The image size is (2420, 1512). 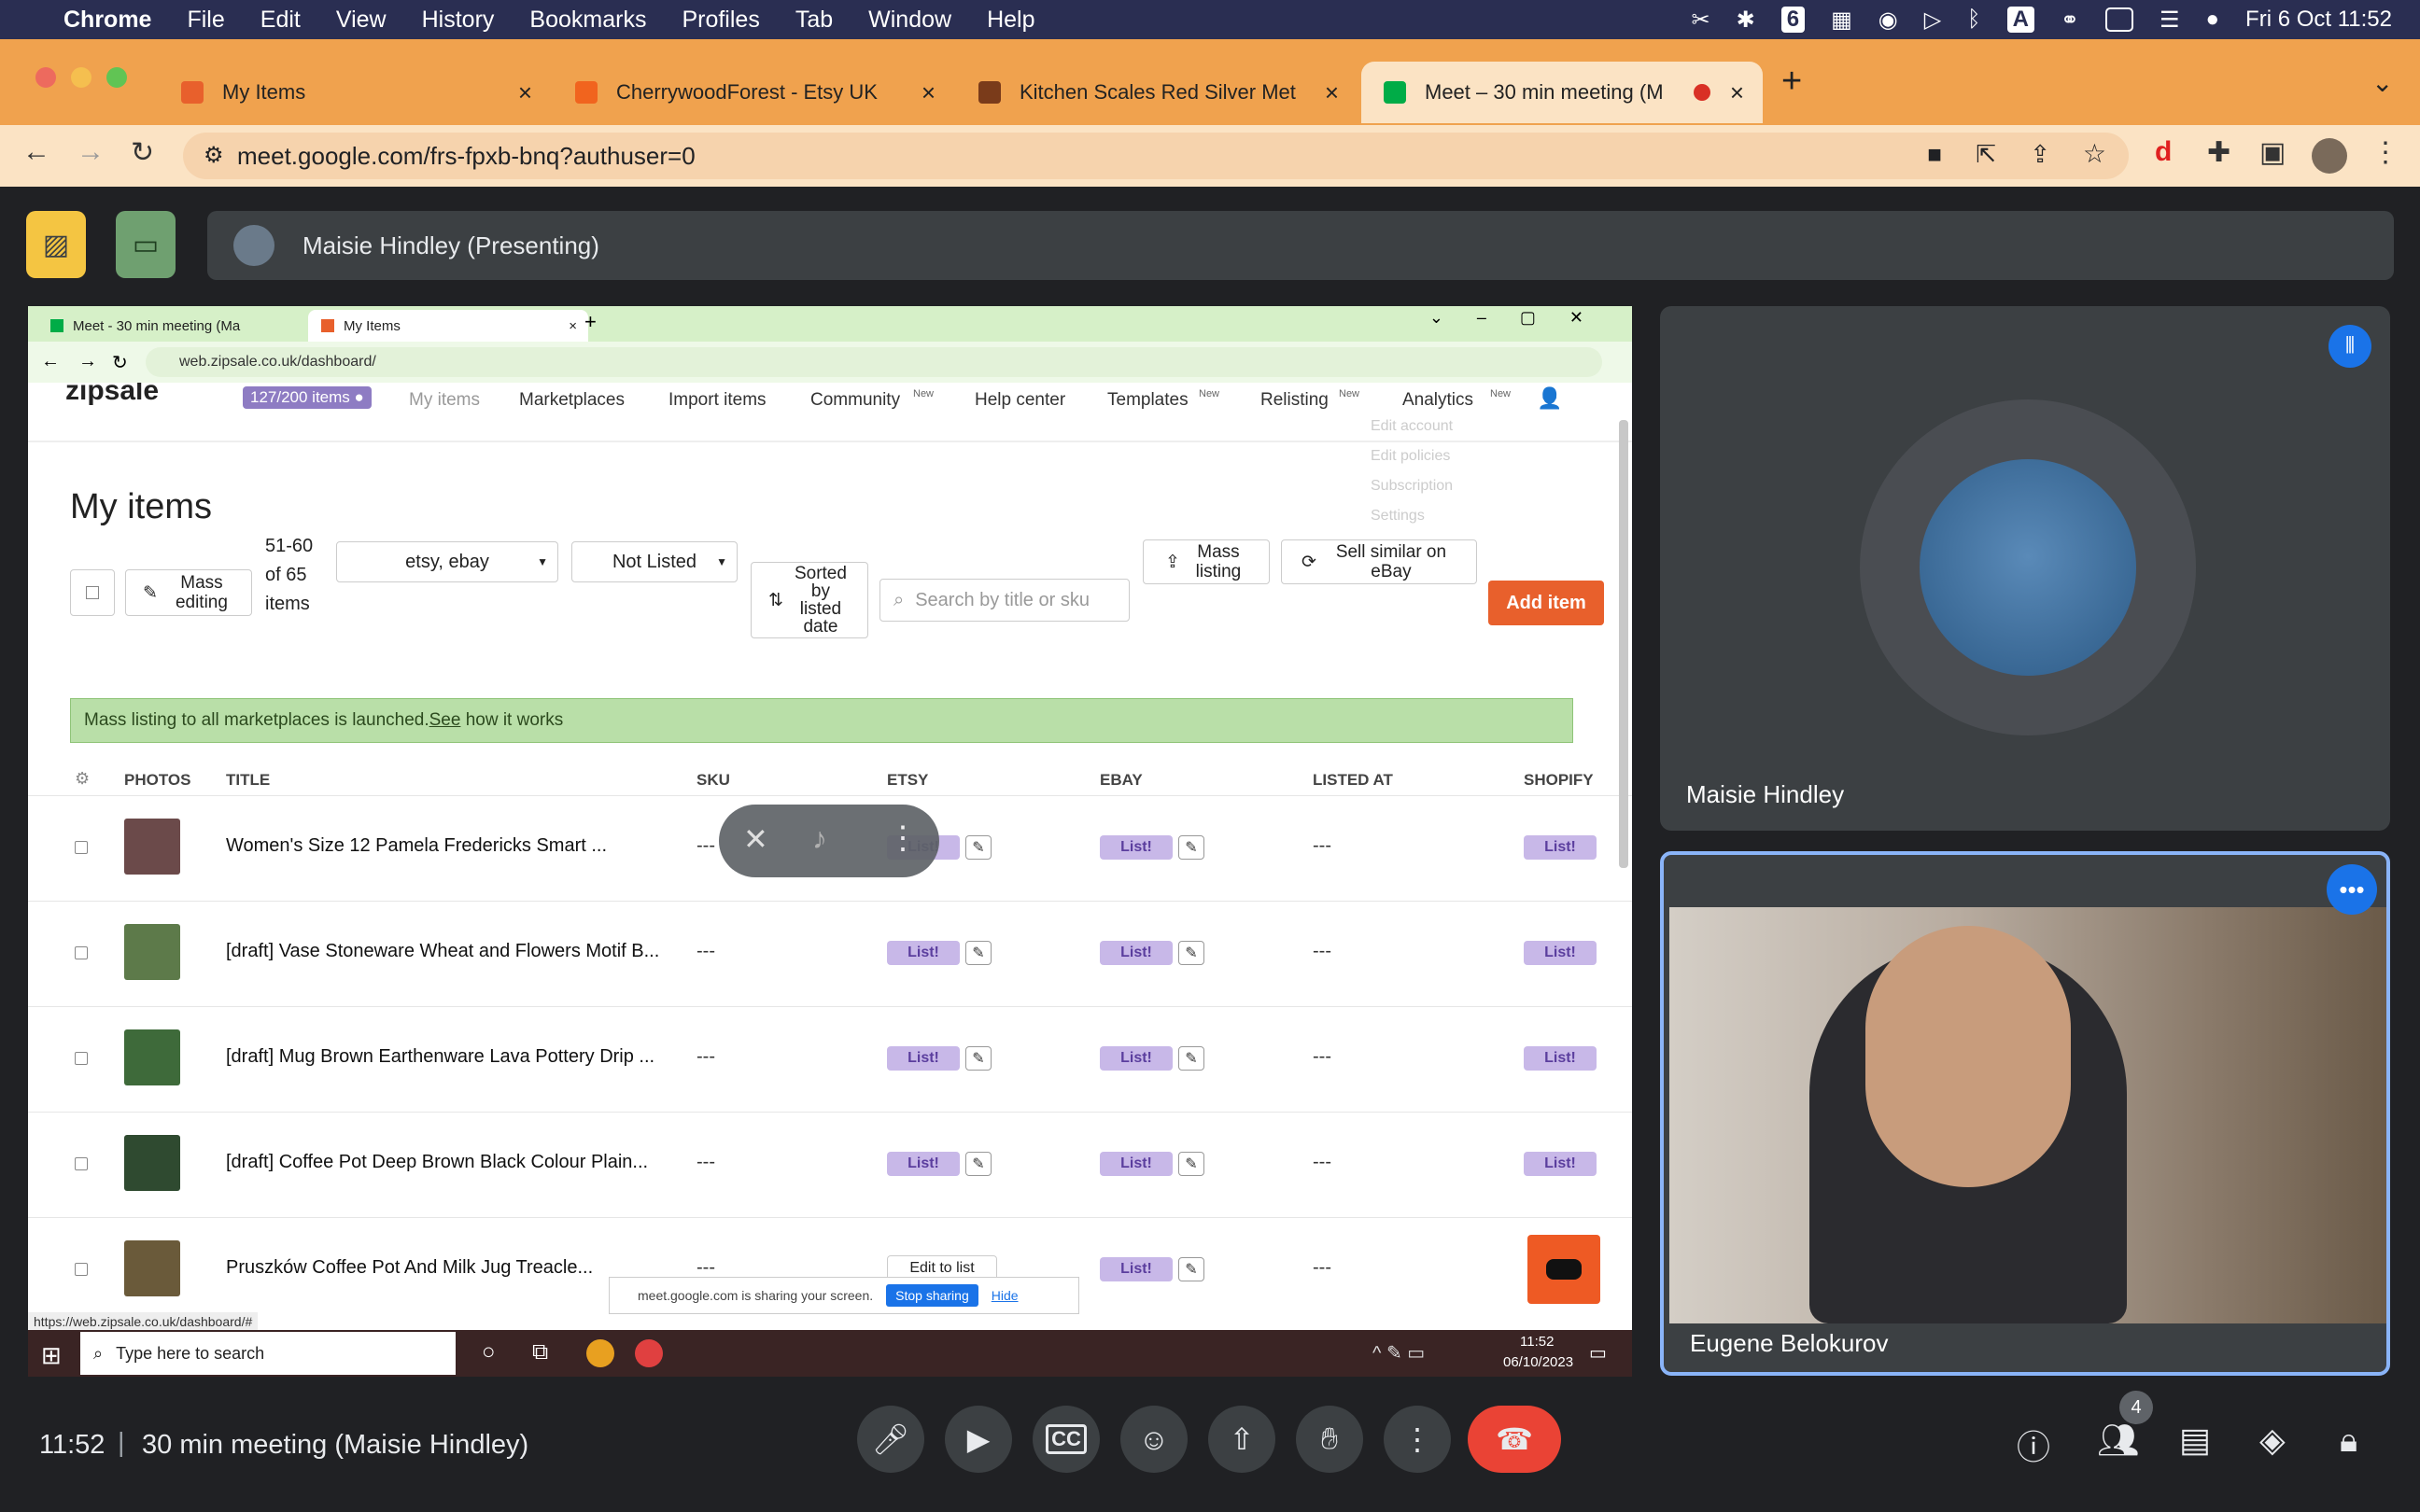 What do you see at coordinates (2382, 82) in the screenshot?
I see `tab-search-chevron-icon: ⌄` at bounding box center [2382, 82].